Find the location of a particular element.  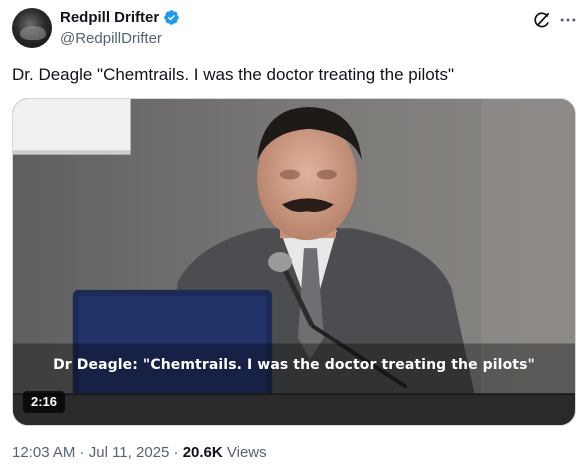

grok-icon is located at coordinates (542, 20).